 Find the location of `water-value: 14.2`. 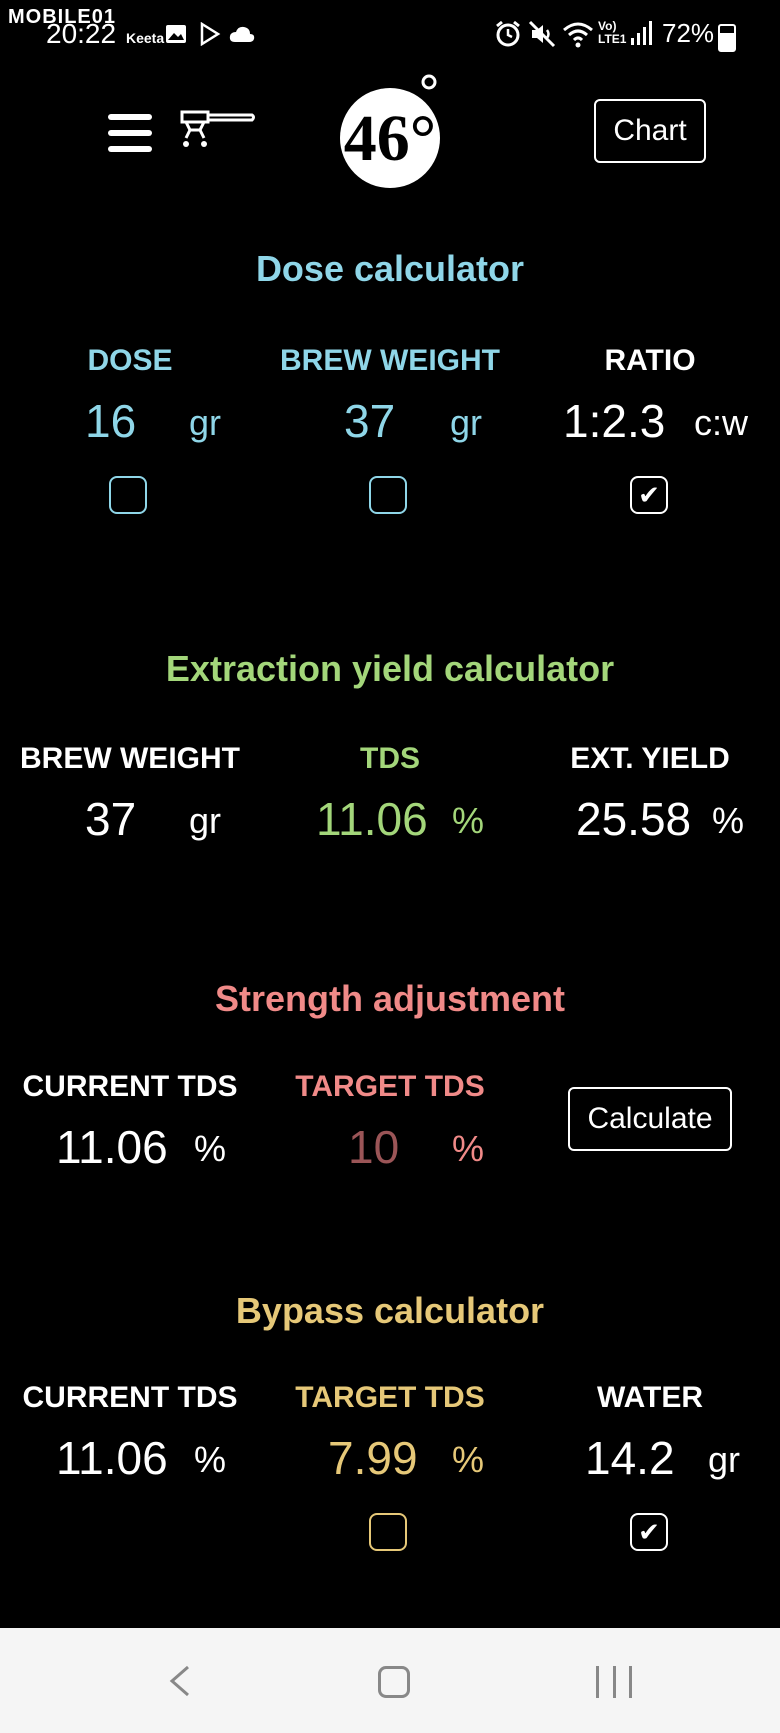

water-value: 14.2 is located at coordinates (630, 1458).